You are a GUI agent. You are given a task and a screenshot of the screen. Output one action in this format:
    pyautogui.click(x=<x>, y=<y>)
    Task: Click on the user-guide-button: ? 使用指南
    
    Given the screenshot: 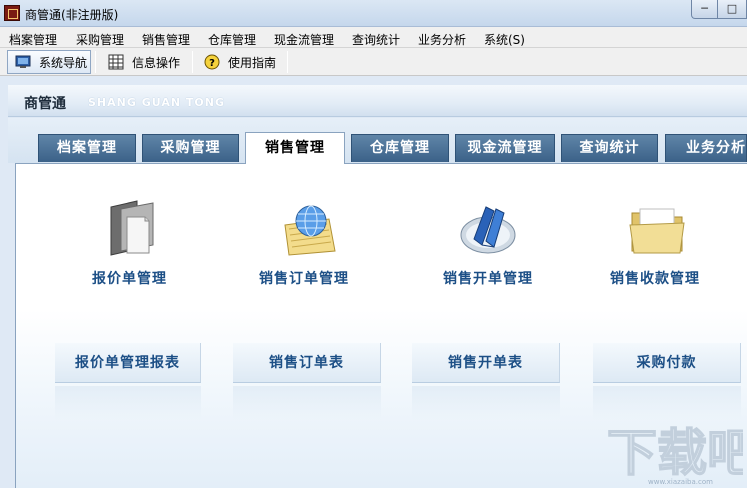 What is the action you would take?
    pyautogui.click(x=240, y=62)
    